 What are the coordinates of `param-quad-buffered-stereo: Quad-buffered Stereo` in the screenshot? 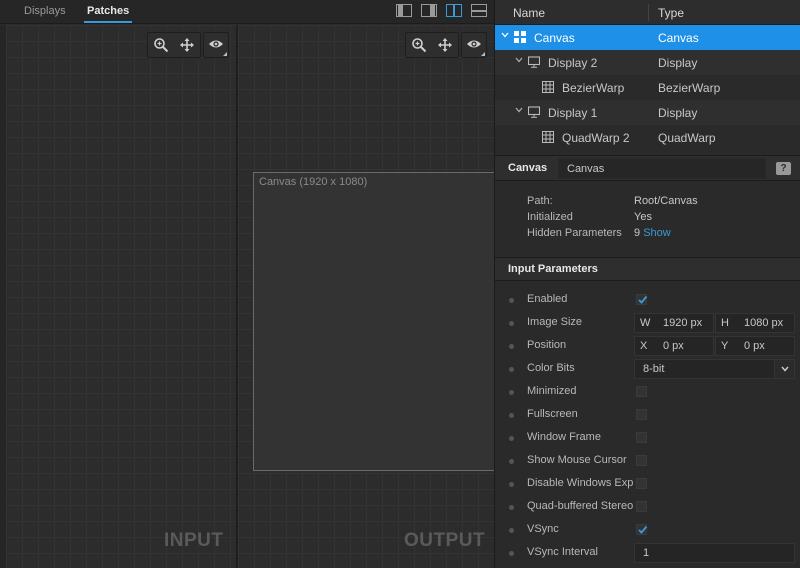 It's located at (647, 506).